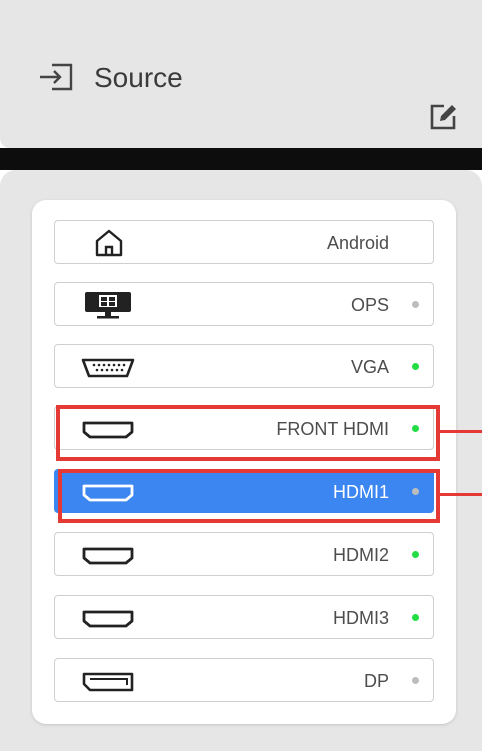  I want to click on source-item-hdmi2: HDMI2, so click(244, 554).